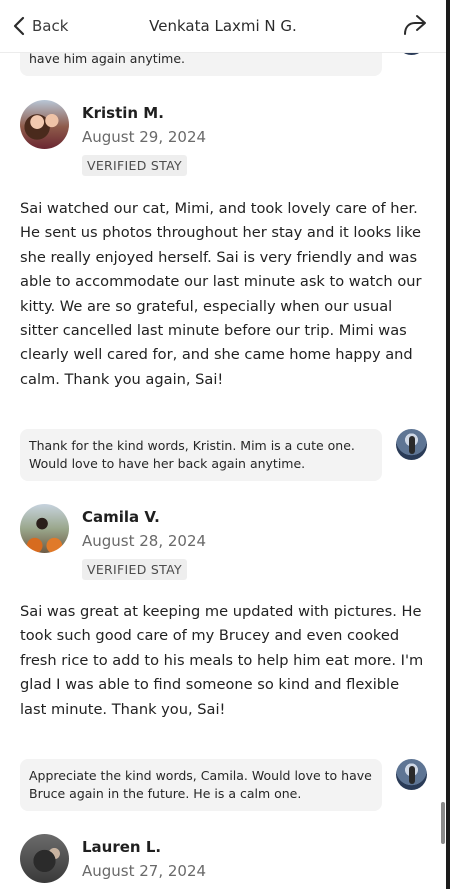 Image resolution: width=450 pixels, height=889 pixels. I want to click on scrollbar-thumb, so click(443, 823).